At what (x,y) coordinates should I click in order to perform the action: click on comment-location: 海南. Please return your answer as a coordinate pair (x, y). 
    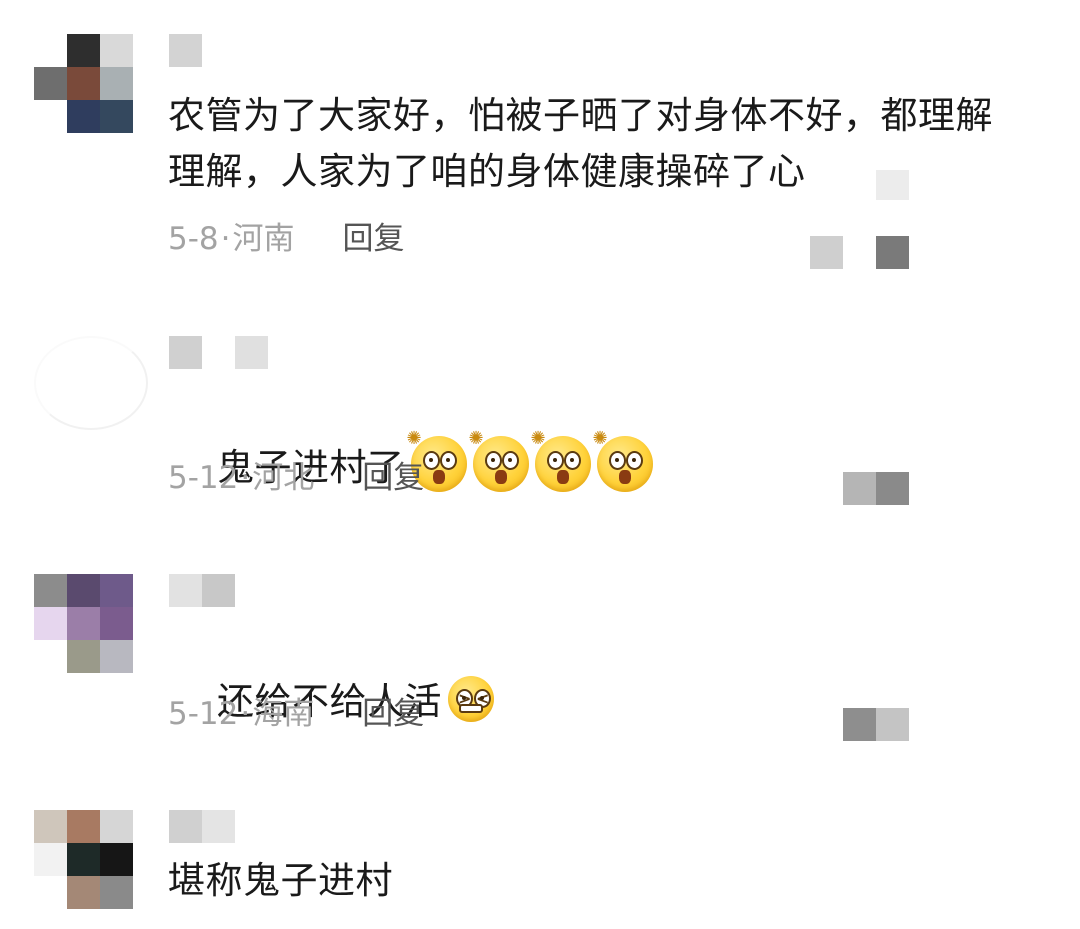
    Looking at the image, I should click on (283, 714).